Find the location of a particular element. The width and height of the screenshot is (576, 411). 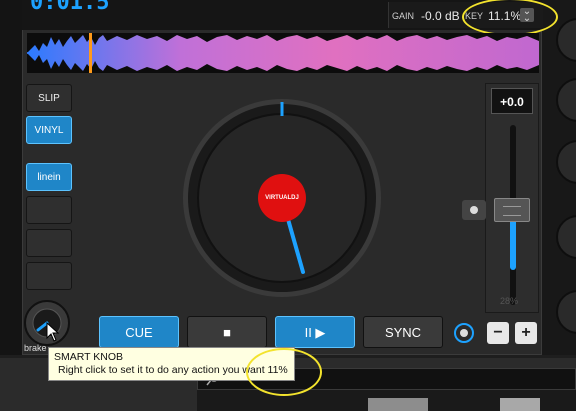

track-time: 0:01.5 is located at coordinates (70, 7).